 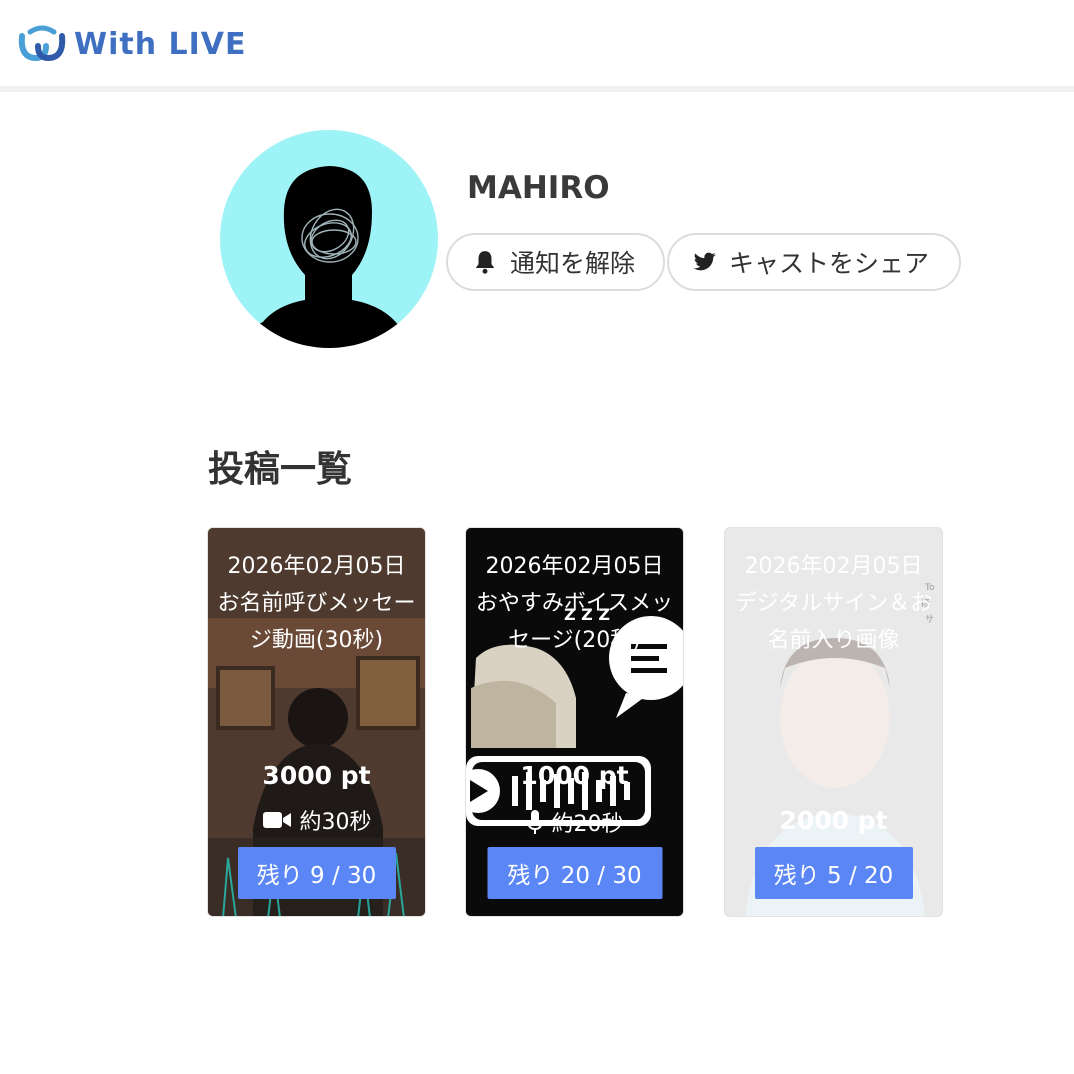 I want to click on share-label: キャストをシェア, so click(x=829, y=263).